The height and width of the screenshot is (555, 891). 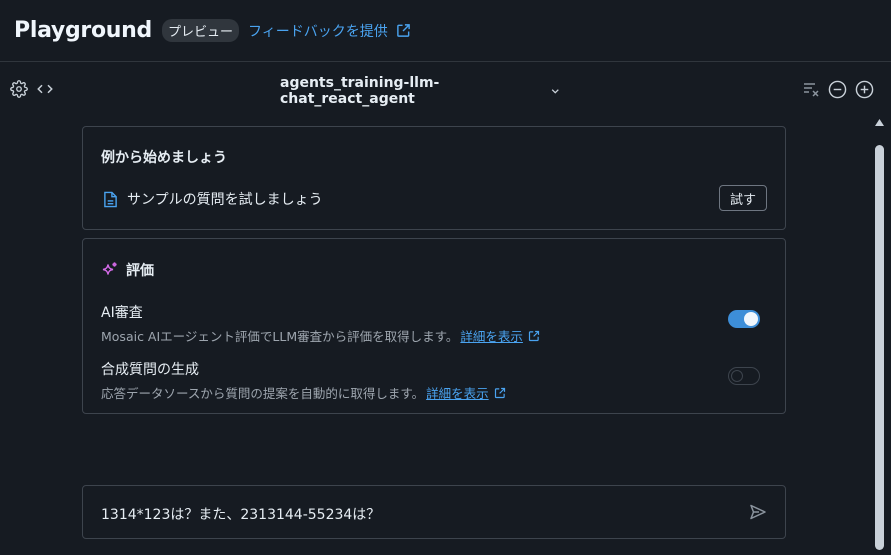 I want to click on ai-judge-desc-text: Mosaic AIエージェント評価でLLM審査から評価を取得します。, so click(x=280, y=336).